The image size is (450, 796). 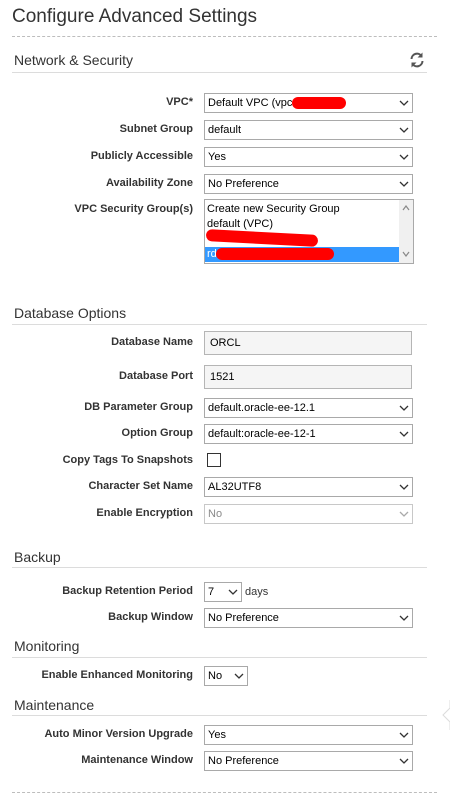 I want to click on section-divider-monitoring, so click(x=219, y=657).